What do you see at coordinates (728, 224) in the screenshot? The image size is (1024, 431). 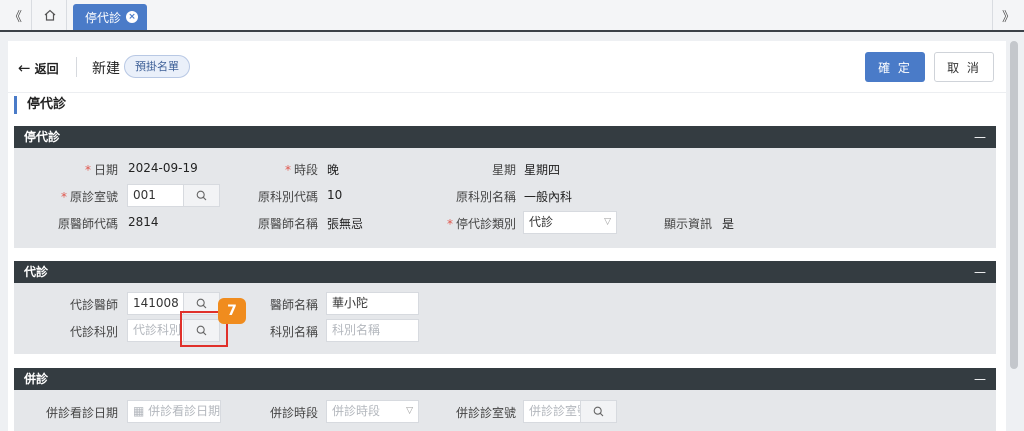 I see `display-info-value: 是` at bounding box center [728, 224].